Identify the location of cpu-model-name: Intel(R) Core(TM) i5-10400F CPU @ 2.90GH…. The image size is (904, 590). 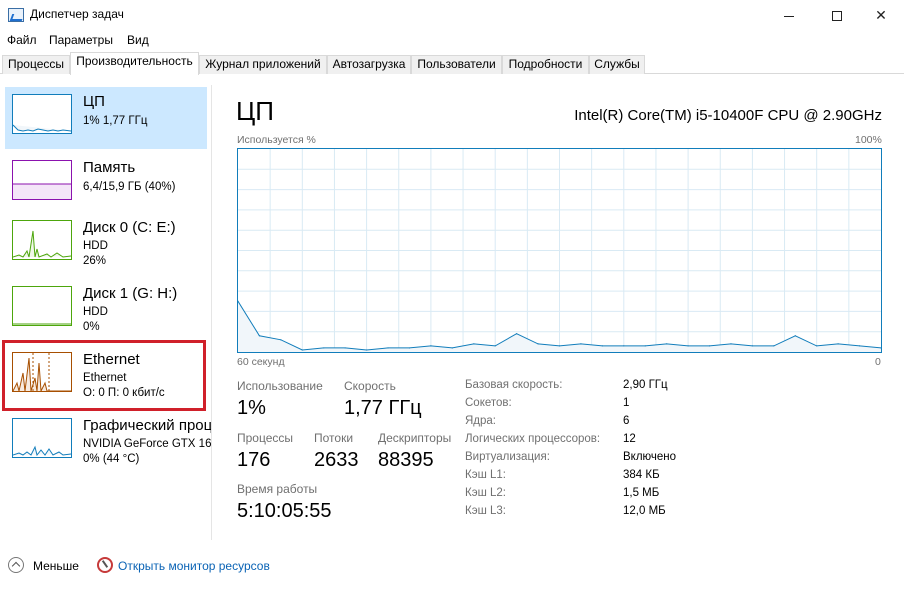
(728, 115).